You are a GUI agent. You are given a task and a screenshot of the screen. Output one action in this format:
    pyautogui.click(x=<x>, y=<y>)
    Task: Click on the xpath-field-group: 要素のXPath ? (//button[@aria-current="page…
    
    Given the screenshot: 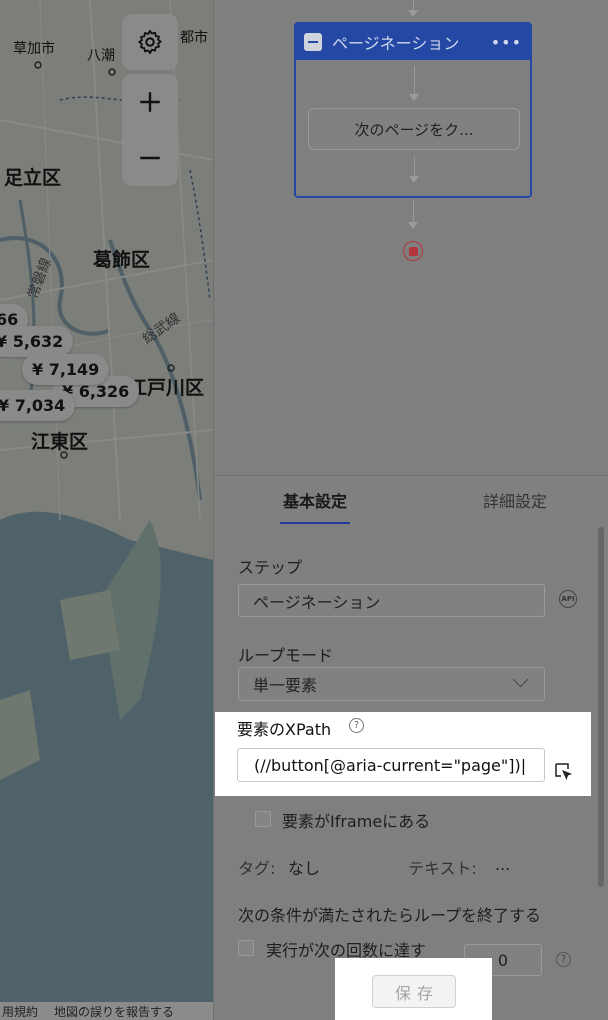 What is the action you would take?
    pyautogui.click(x=403, y=754)
    